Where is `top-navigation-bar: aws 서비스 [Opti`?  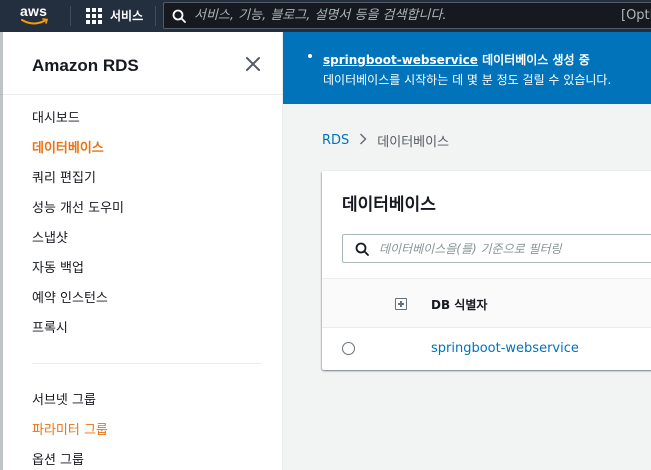
top-navigation-bar: aws 서비스 [Opti is located at coordinates (325, 16).